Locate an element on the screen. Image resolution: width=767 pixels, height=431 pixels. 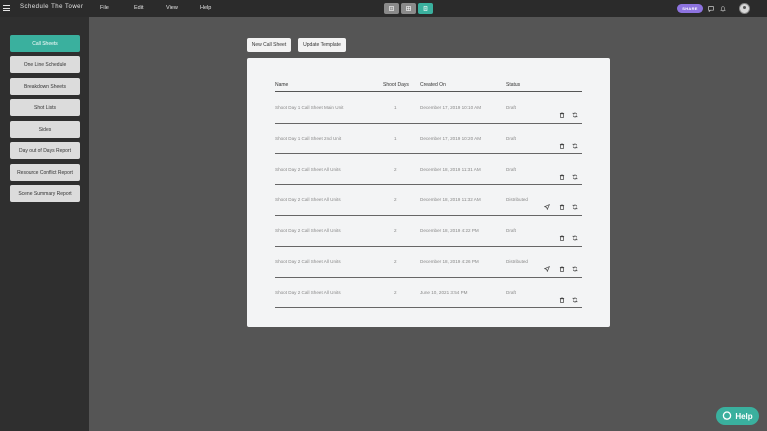
sidebar-item-call-sheets: Call Sheets is located at coordinates (45, 43).